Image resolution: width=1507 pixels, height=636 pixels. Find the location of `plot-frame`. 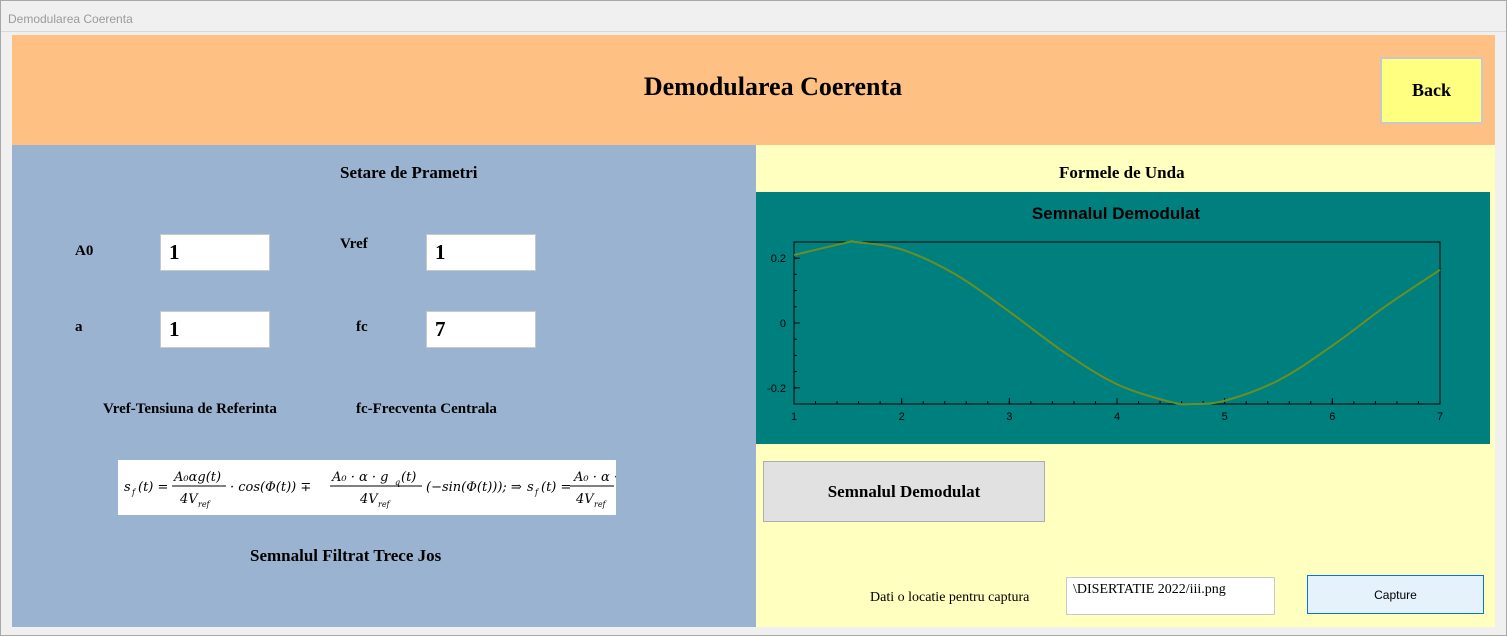

plot-frame is located at coordinates (1117, 323).